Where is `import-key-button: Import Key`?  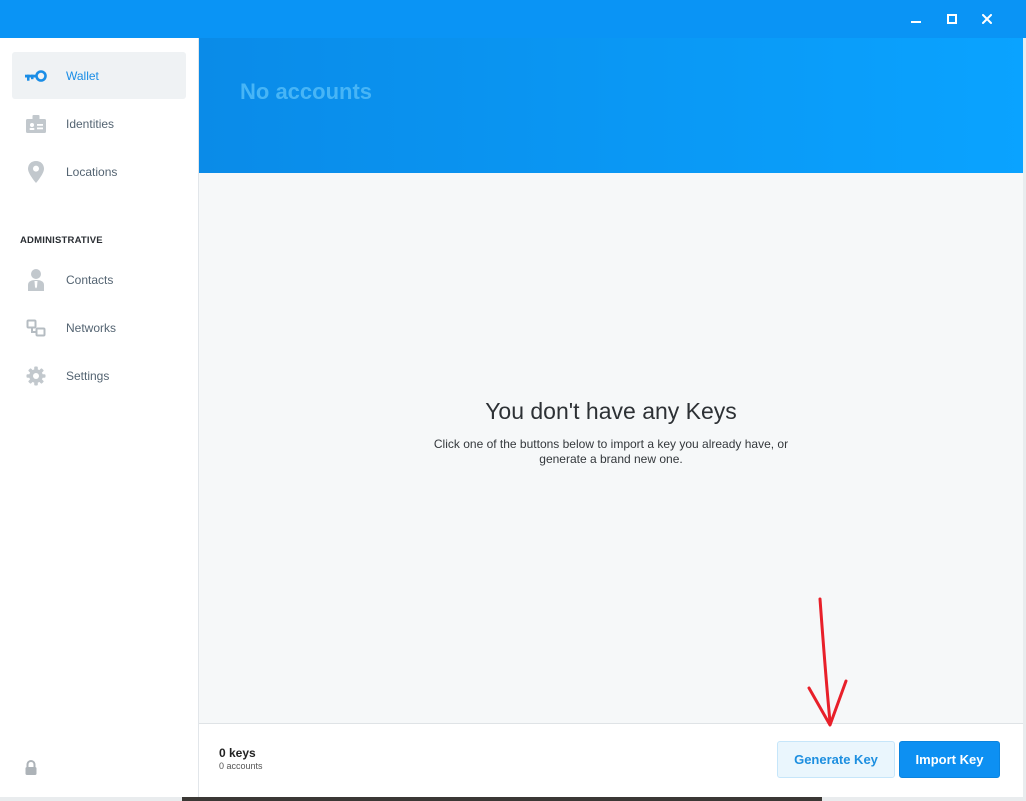
import-key-button: Import Key is located at coordinates (949, 759).